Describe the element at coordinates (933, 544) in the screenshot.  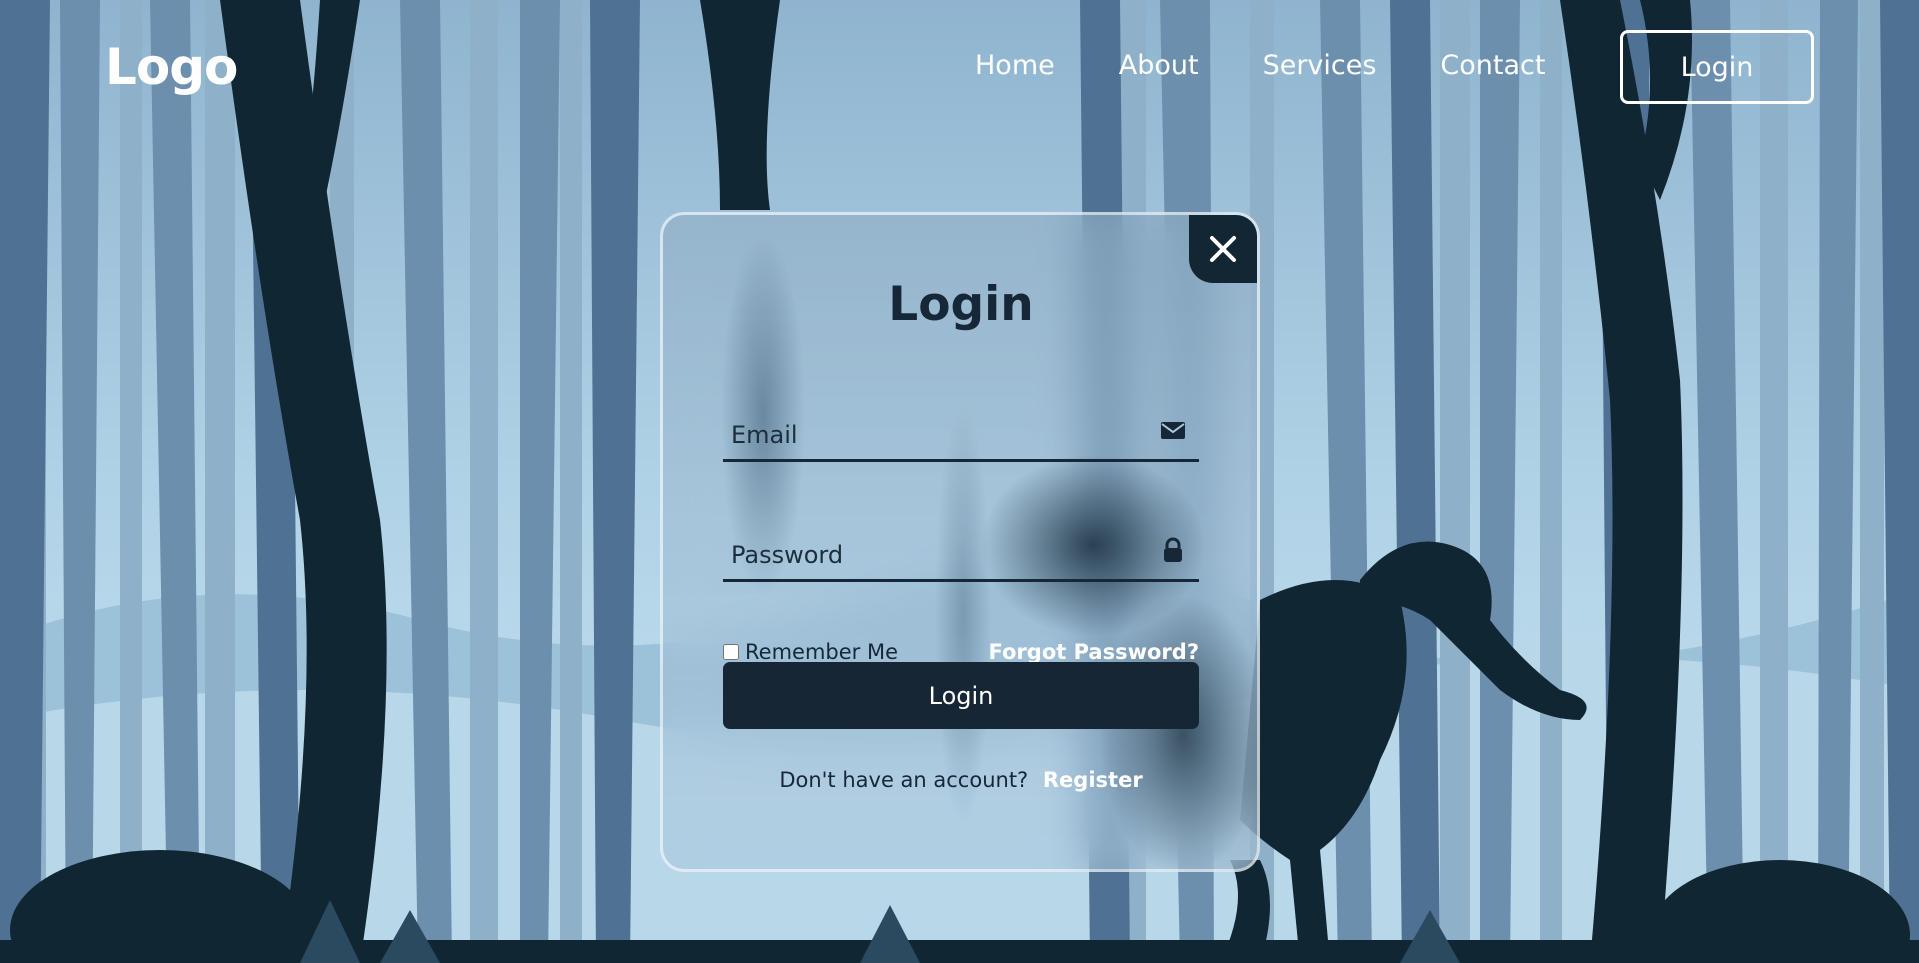
I see `password-field` at that location.